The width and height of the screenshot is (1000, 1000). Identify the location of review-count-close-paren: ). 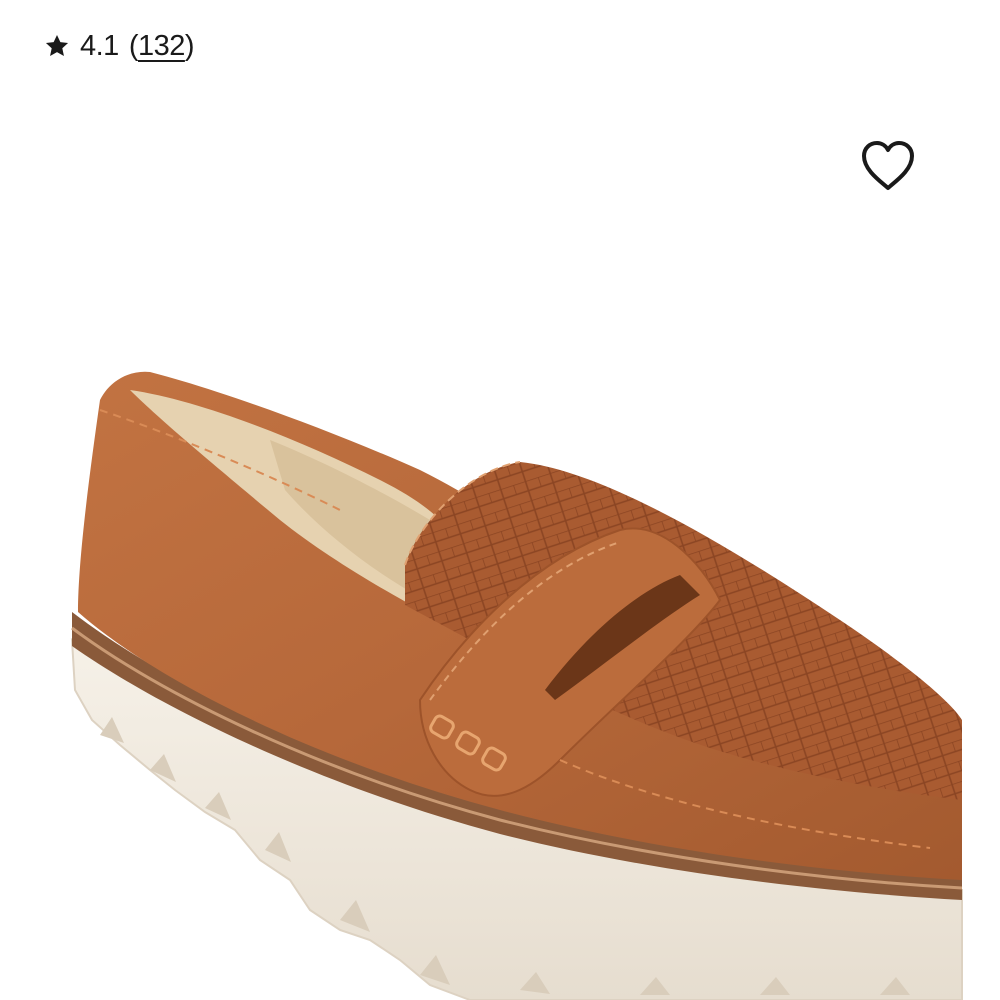
(189, 46).